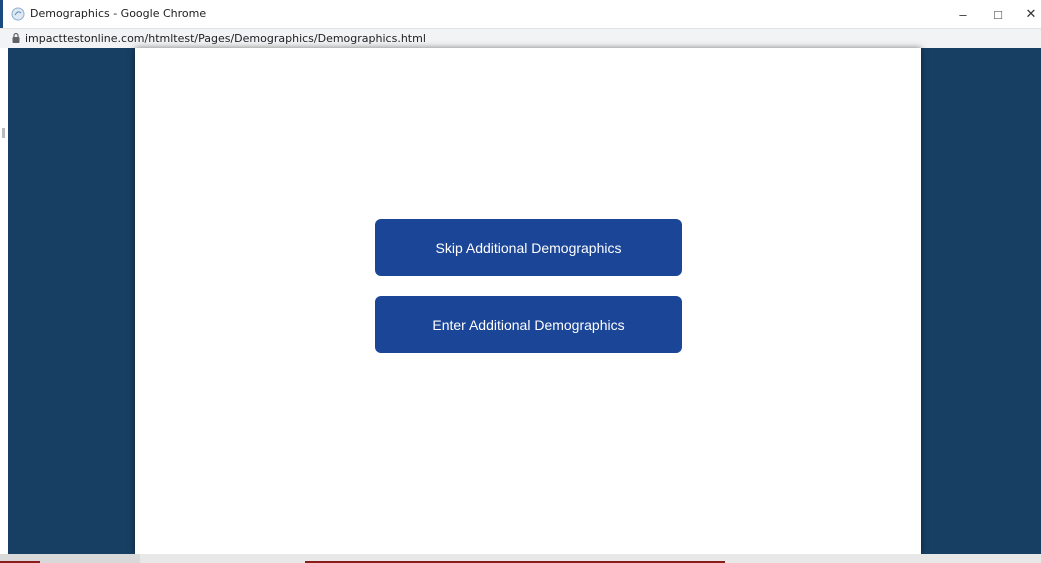 Image resolution: width=1041 pixels, height=563 pixels. I want to click on background-window-edge, so click(4, 301).